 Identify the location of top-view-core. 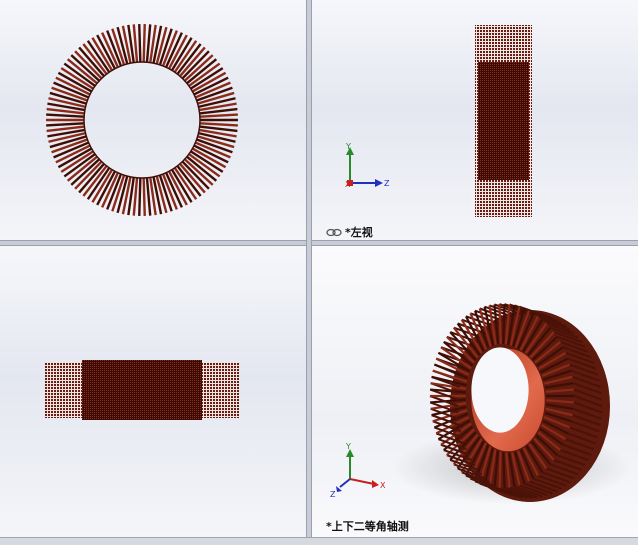
(142, 390).